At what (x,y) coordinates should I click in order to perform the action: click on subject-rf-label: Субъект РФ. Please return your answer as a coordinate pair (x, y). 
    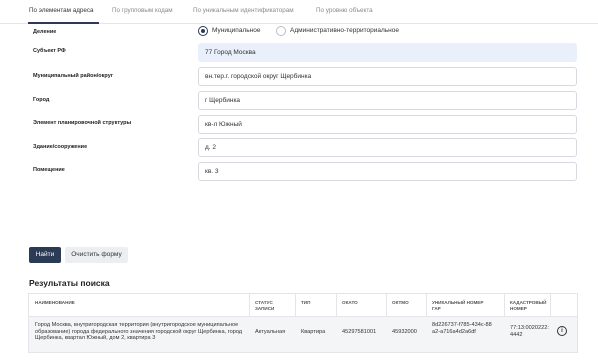
    Looking at the image, I should click on (49, 51).